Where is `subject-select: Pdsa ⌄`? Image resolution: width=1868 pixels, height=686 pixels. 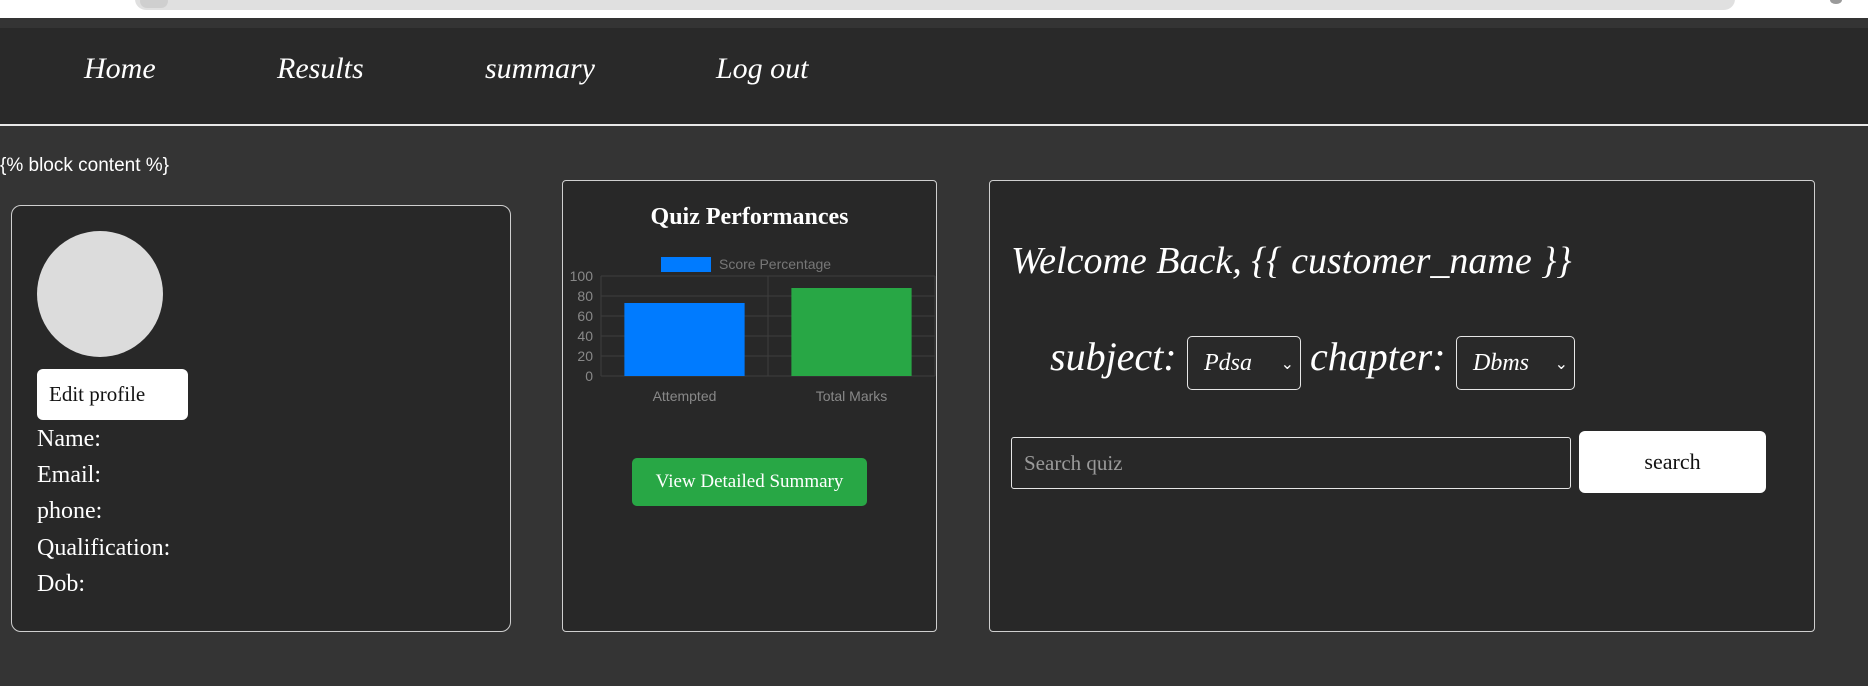 subject-select: Pdsa ⌄ is located at coordinates (1244, 363).